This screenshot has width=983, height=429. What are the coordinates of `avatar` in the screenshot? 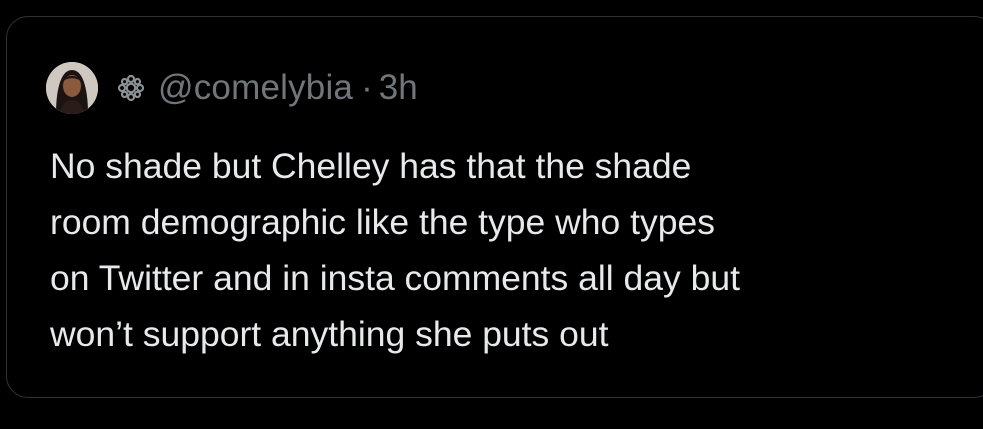 It's located at (72, 88).